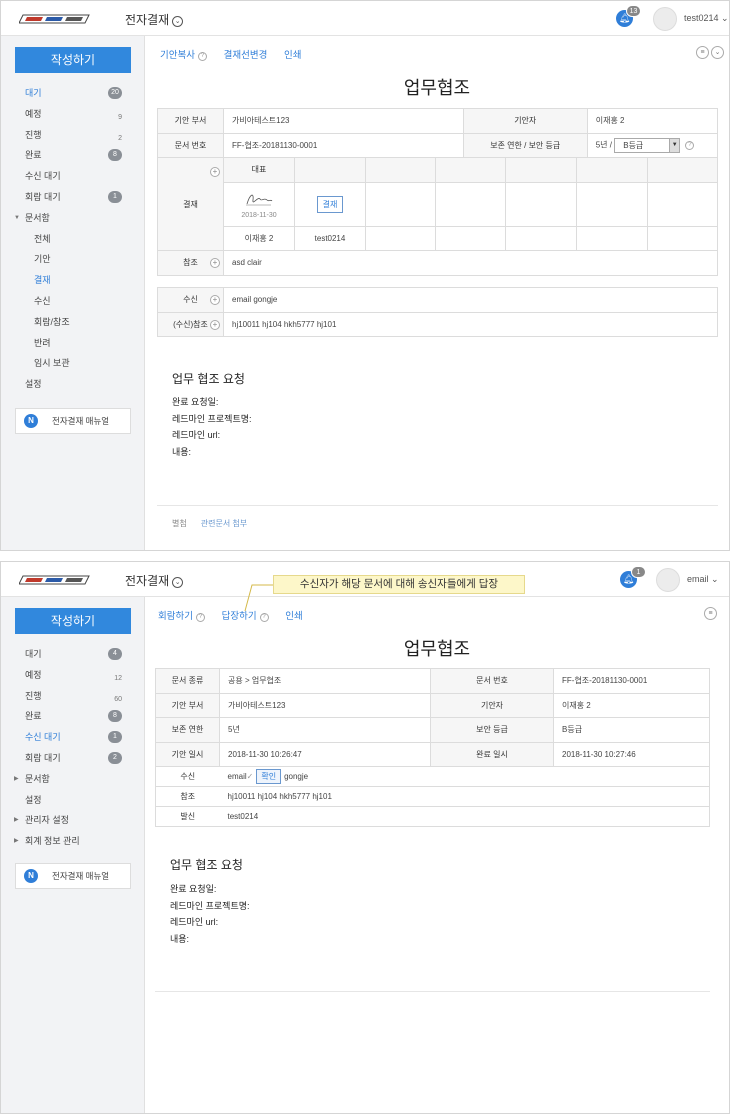  Describe the element at coordinates (325, 681) in the screenshot. I see `doc-type-value: 공용 > 업무협조` at that location.